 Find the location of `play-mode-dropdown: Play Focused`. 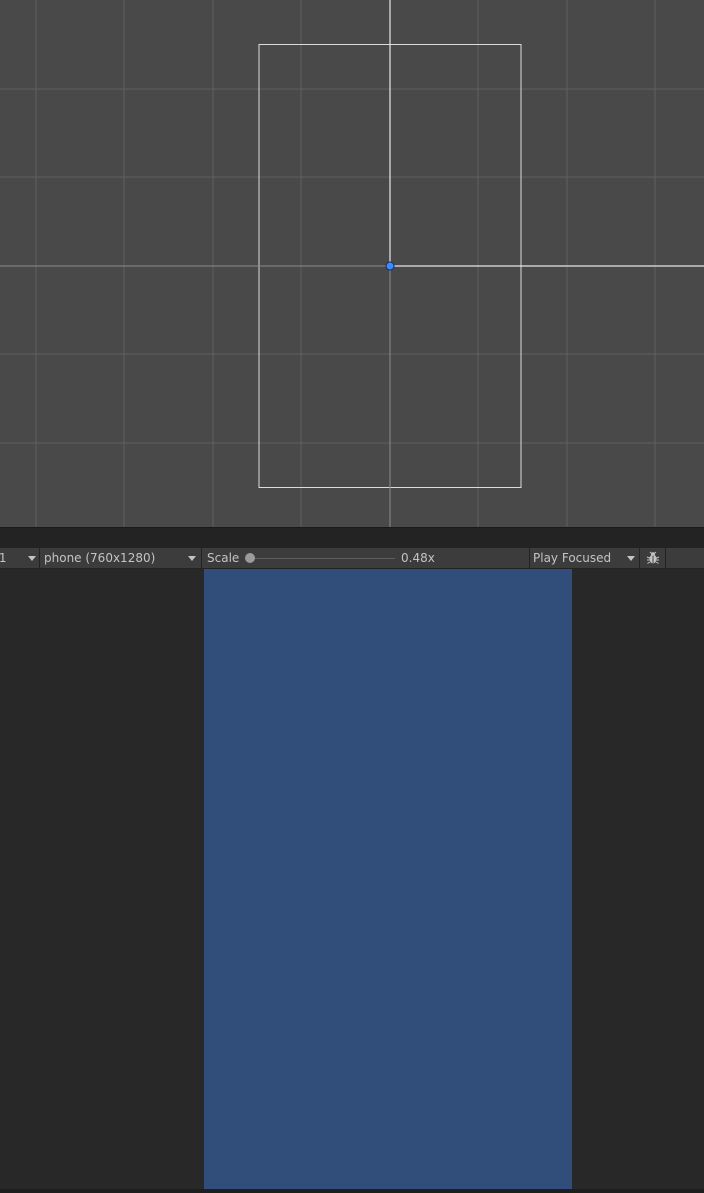

play-mode-dropdown: Play Focused is located at coordinates (584, 558).